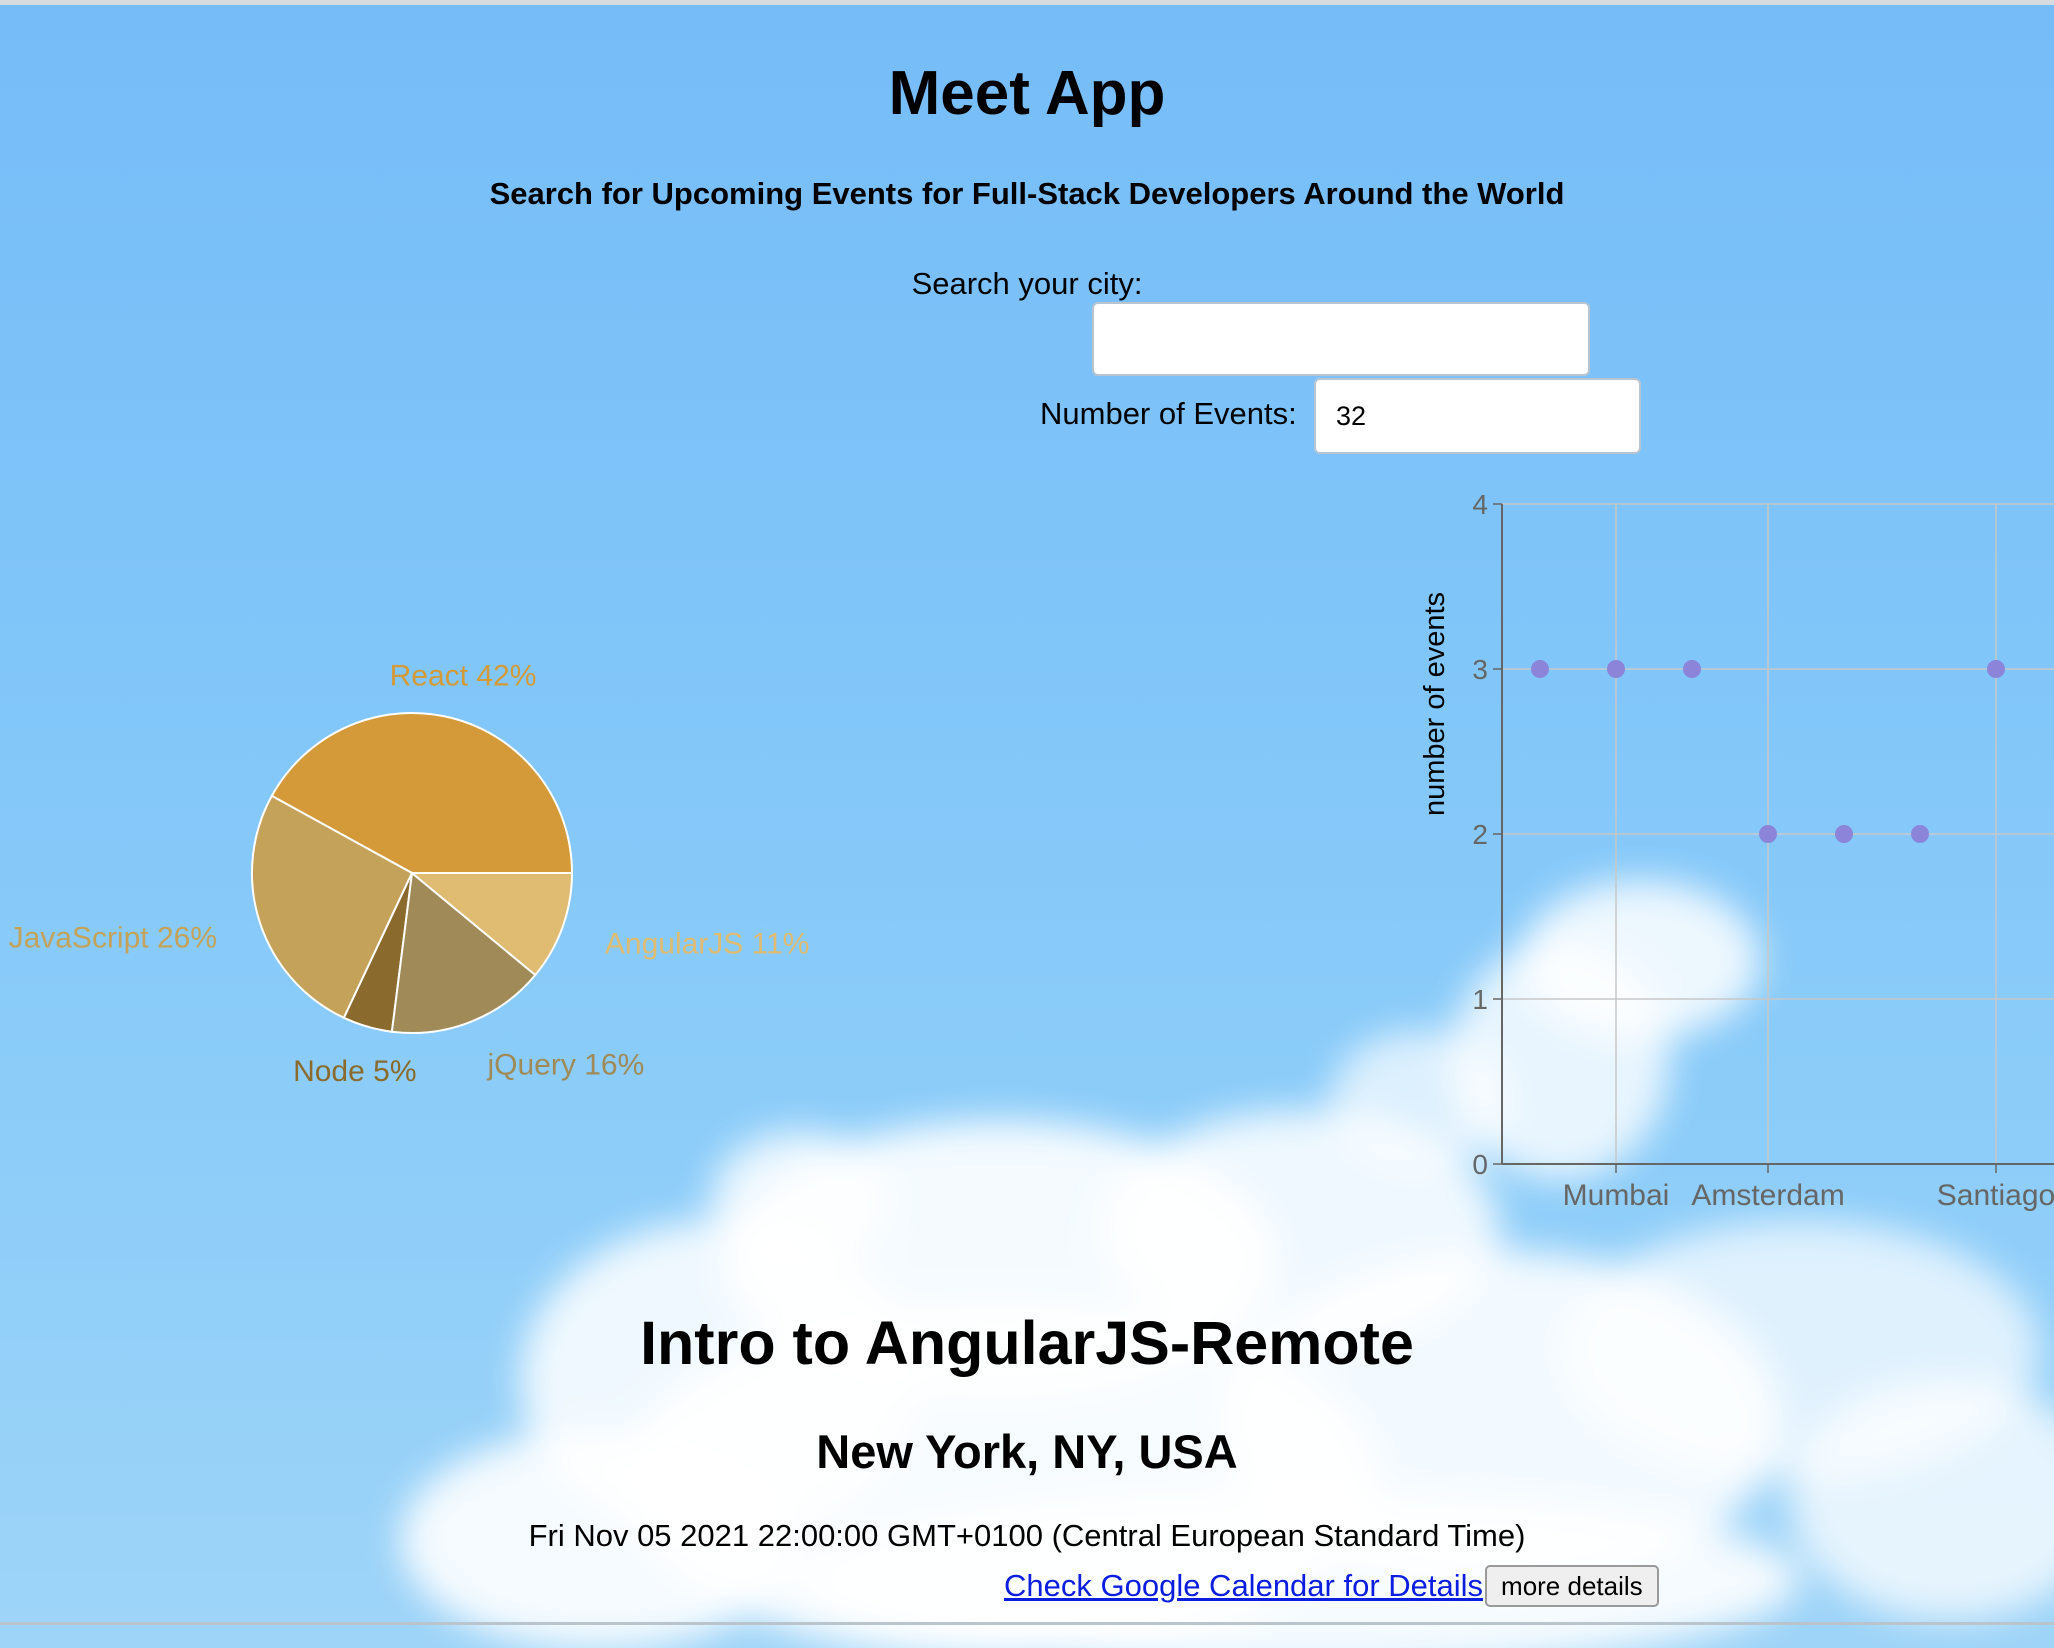 This screenshot has width=2054, height=1648. Describe the element at coordinates (1480, 504) in the screenshot. I see `y-tick-label: 4` at that location.